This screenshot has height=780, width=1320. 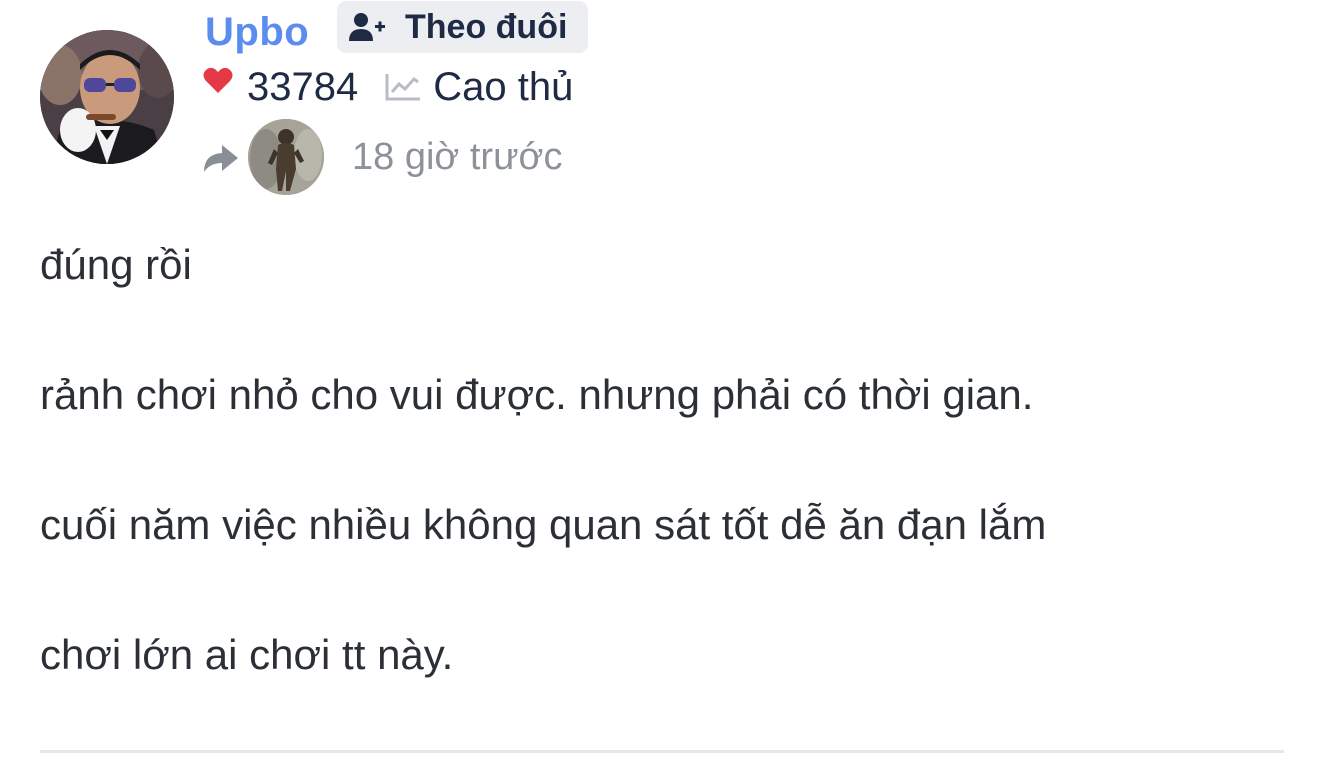 What do you see at coordinates (286, 157) in the screenshot?
I see `replied-user-avatar` at bounding box center [286, 157].